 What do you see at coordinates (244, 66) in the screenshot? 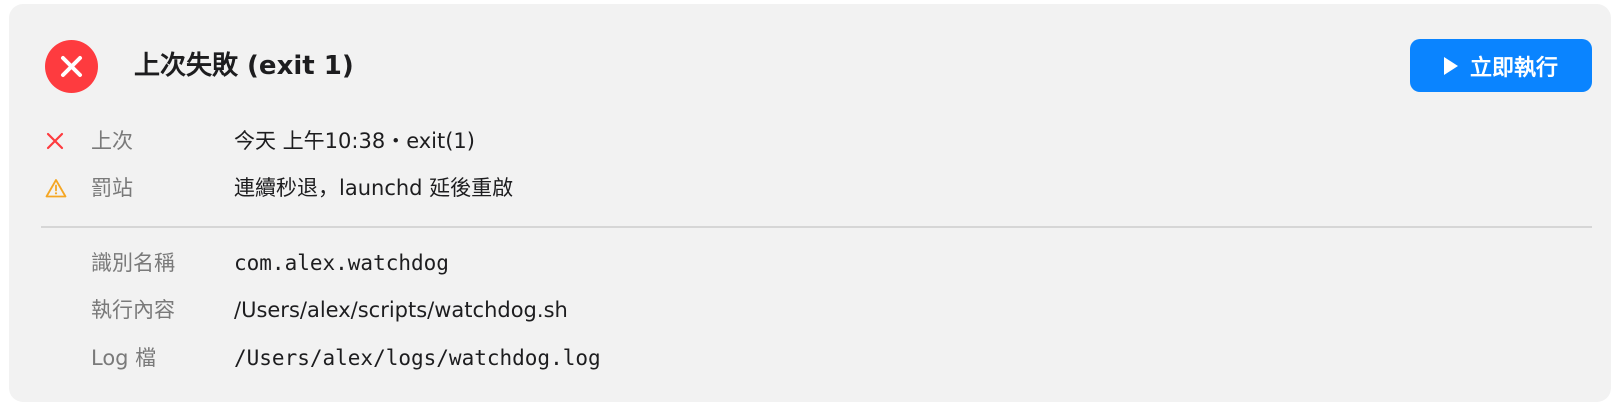
I see `status-title: 上次失敗 (exit 1)` at bounding box center [244, 66].